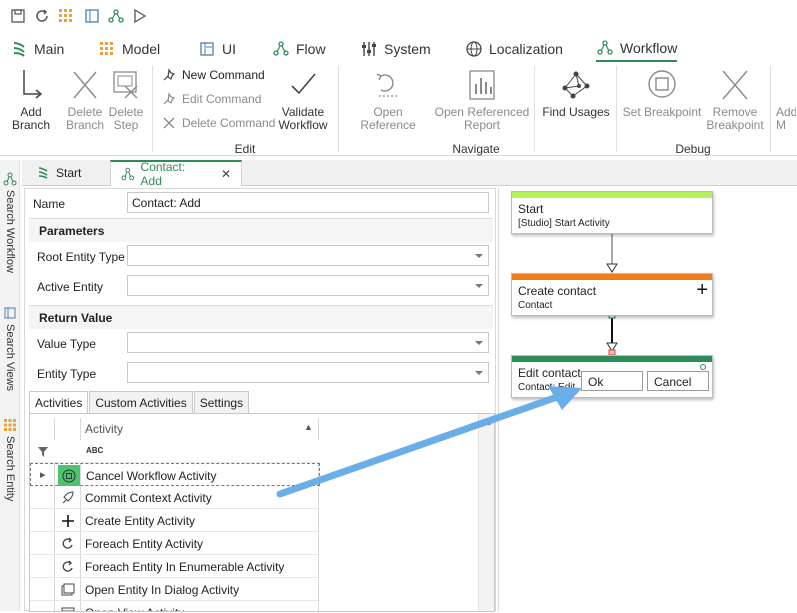 The width and height of the screenshot is (797, 613). What do you see at coordinates (564, 223) in the screenshot?
I see `node-subtitle: [Studio] Start Activity` at bounding box center [564, 223].